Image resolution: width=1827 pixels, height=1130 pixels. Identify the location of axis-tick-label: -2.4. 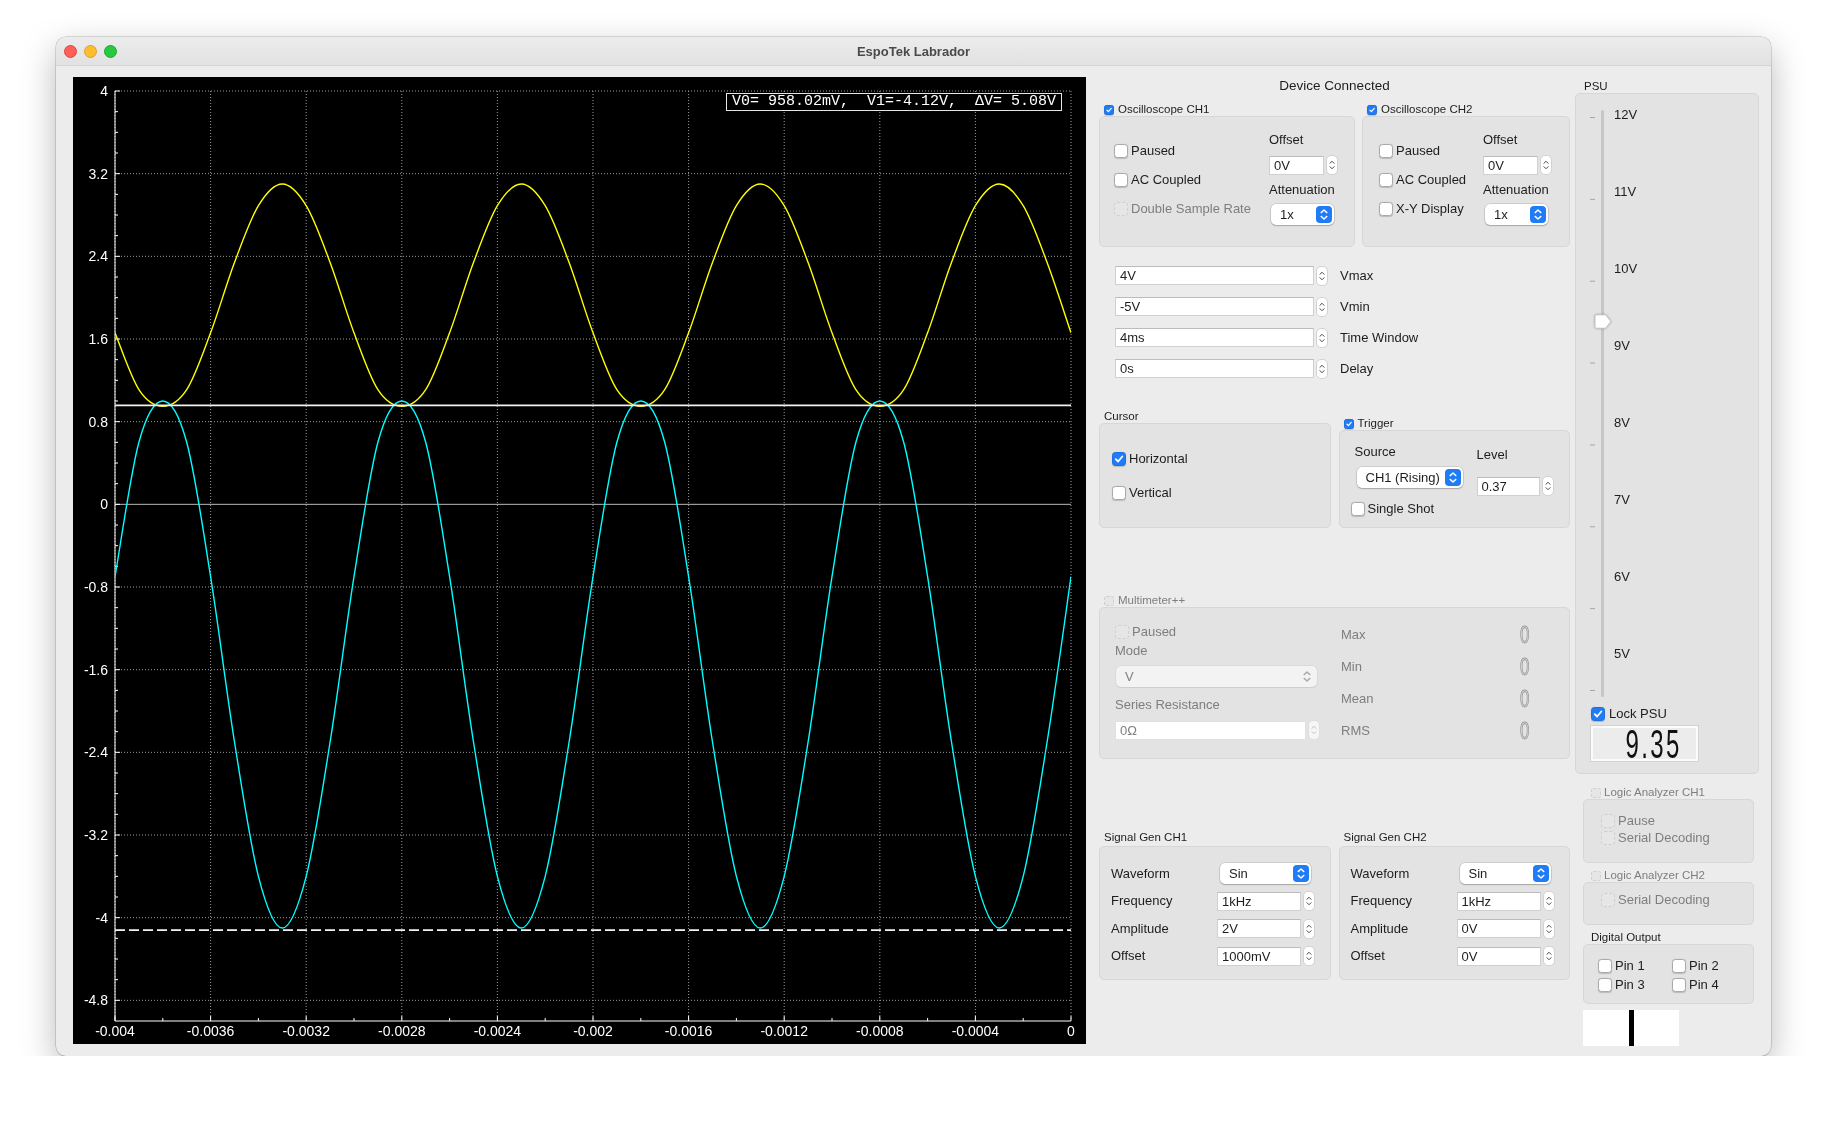
(95, 752).